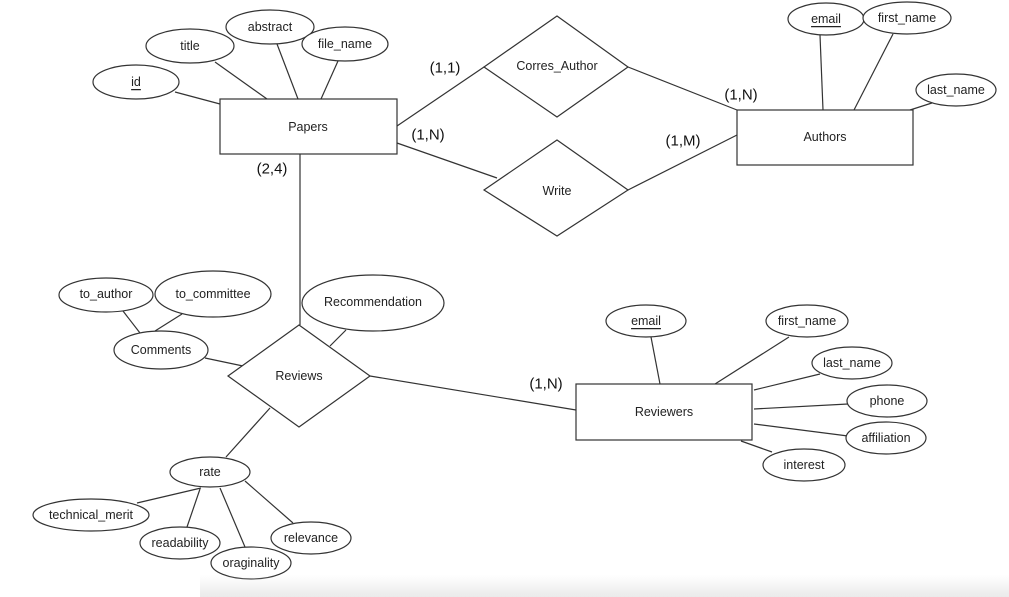 The image size is (1009, 597). I want to click on entity-papers: Papers, so click(308, 126).